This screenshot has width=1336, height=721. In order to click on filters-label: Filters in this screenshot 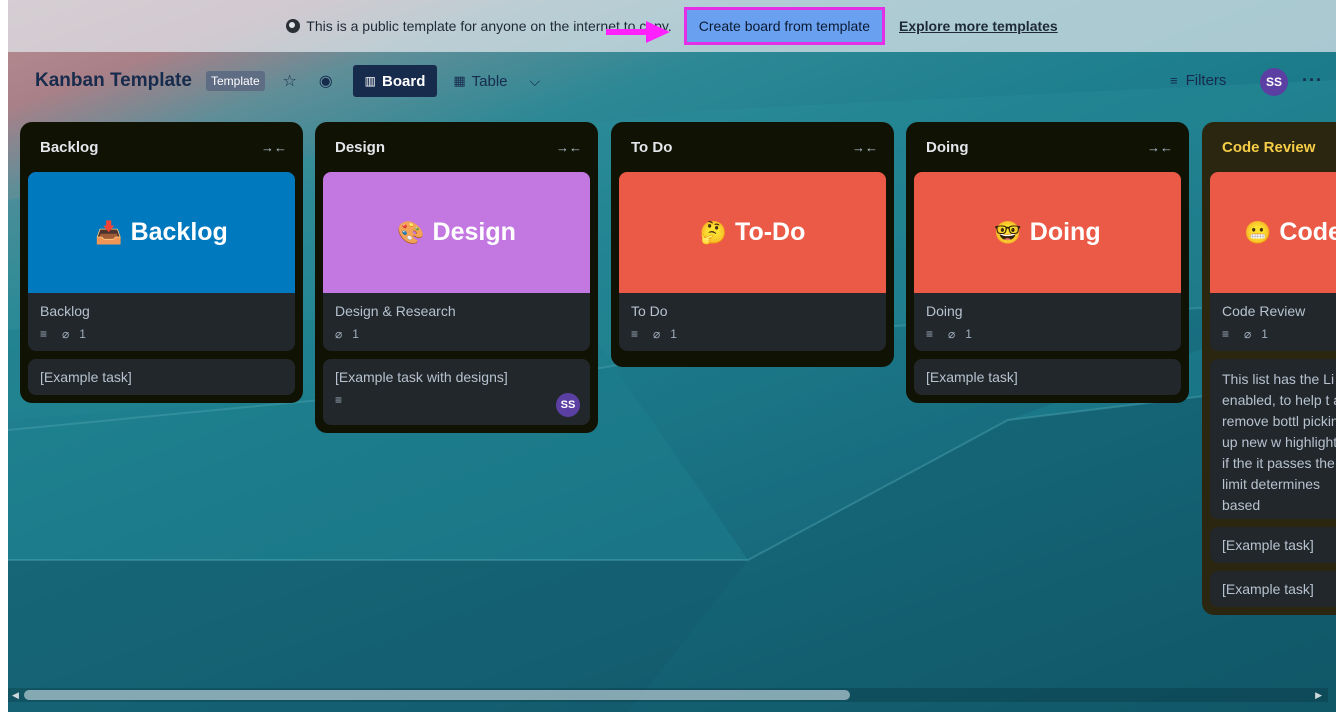, I will do `click(1206, 80)`.